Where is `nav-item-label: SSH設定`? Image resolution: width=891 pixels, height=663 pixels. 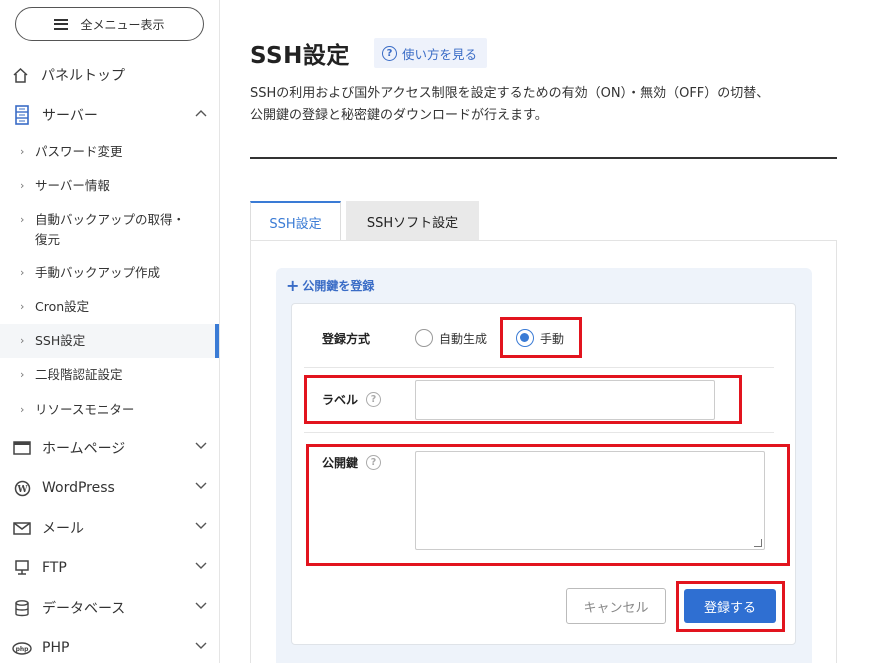
nav-item-label: SSH設定 is located at coordinates (60, 340).